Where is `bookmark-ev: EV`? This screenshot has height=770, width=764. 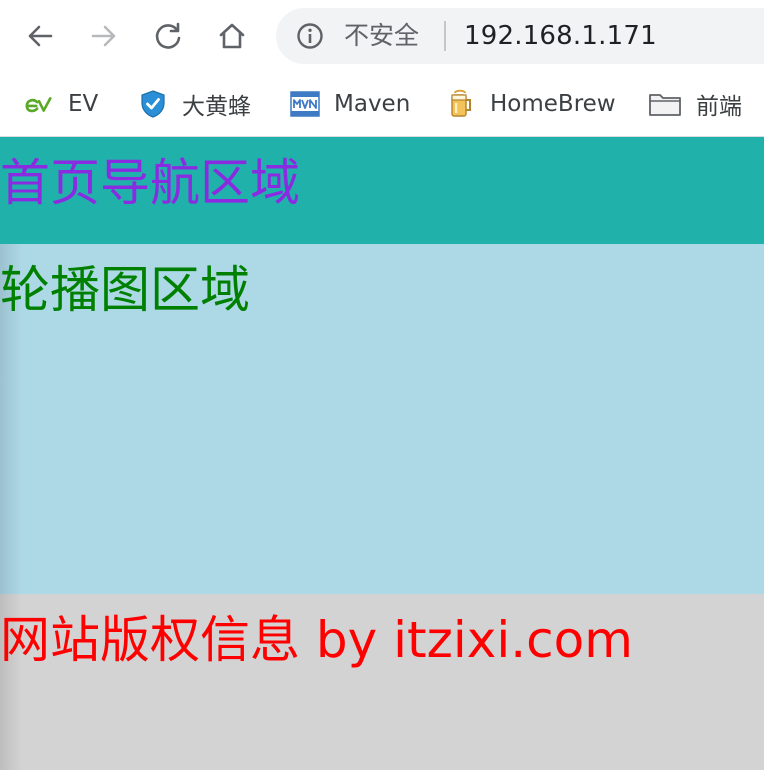
bookmark-ev: EV is located at coordinates (61, 104).